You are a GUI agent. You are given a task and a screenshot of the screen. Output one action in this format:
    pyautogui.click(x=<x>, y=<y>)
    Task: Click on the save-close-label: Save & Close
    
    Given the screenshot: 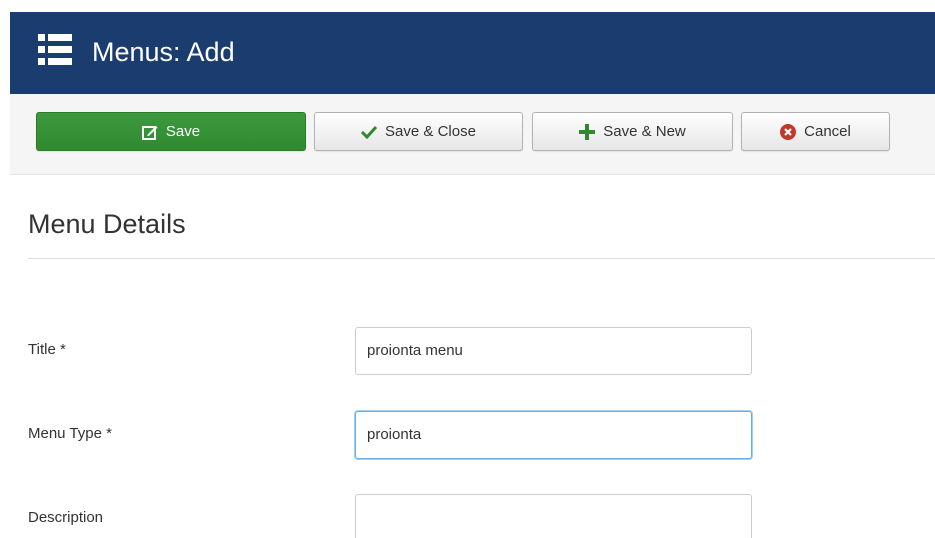 What is the action you would take?
    pyautogui.click(x=430, y=131)
    